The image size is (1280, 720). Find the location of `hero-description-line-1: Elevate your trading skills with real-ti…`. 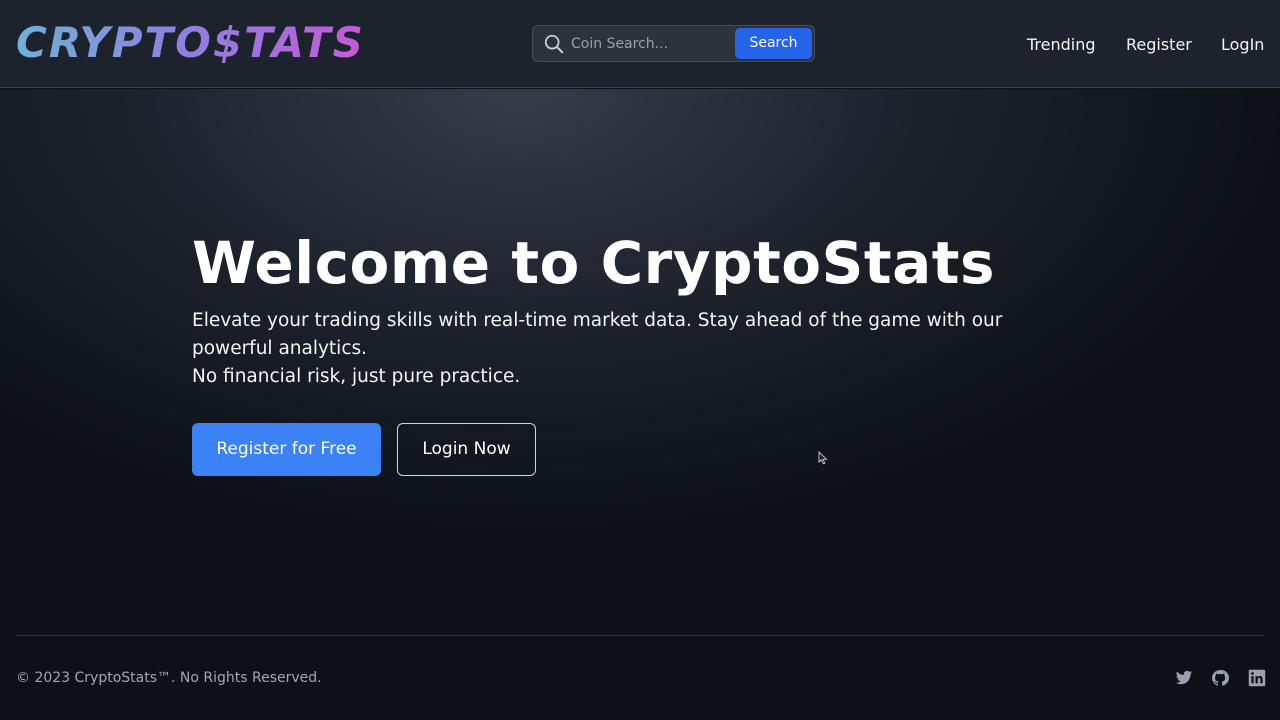

hero-description-line-1: Elevate your trading skills with real-ti… is located at coordinates (597, 334).